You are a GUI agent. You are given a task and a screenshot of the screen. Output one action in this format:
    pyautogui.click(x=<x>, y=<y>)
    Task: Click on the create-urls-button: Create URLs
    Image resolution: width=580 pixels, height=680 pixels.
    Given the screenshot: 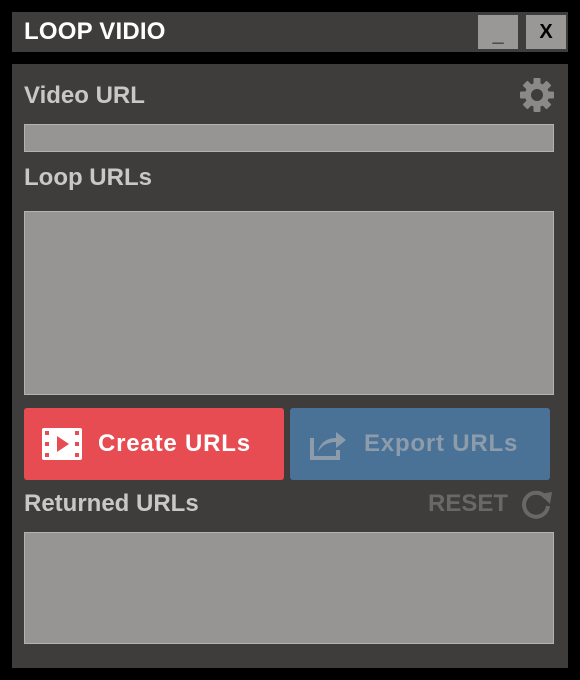 What is the action you would take?
    pyautogui.click(x=154, y=444)
    